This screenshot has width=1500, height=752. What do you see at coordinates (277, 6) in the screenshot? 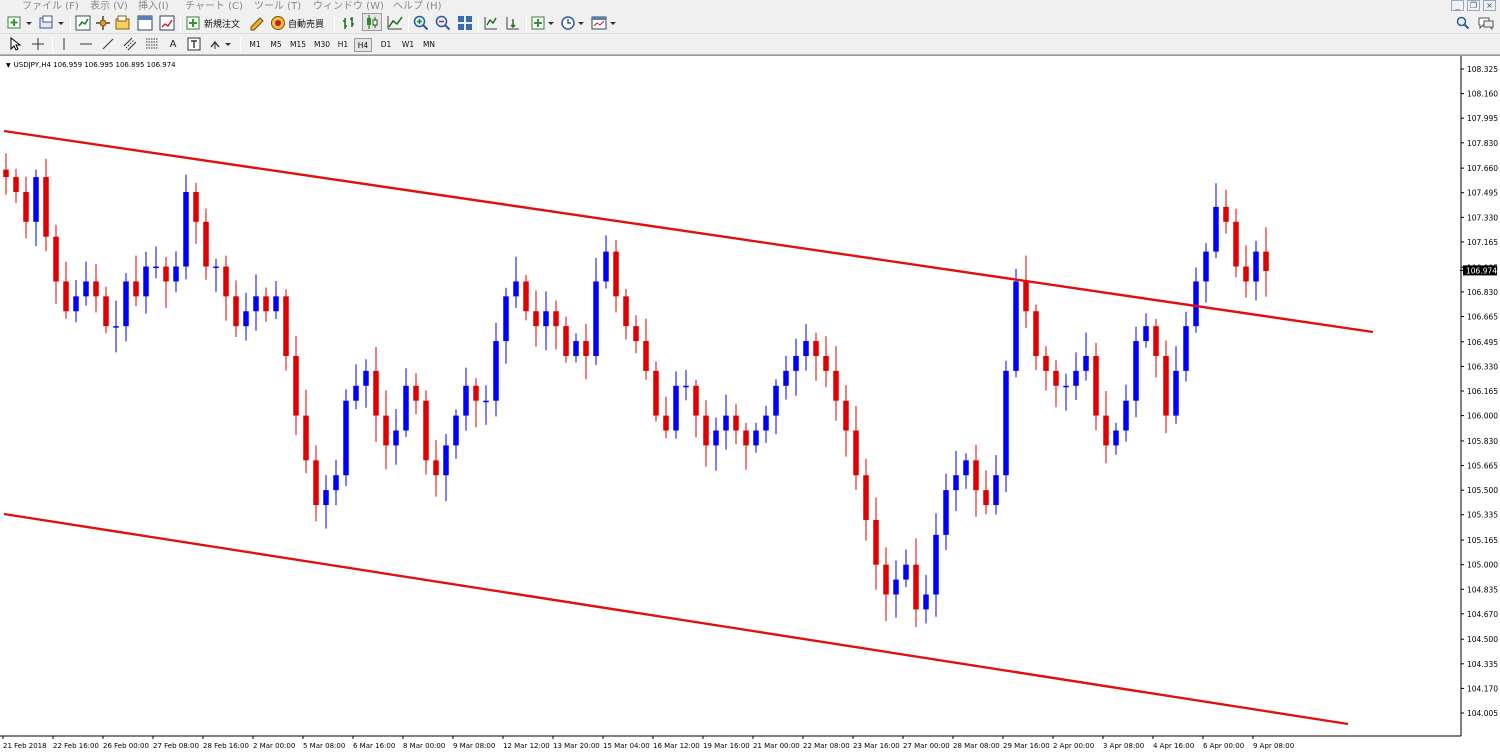
I see `menu-tools: ツール (T)` at bounding box center [277, 6].